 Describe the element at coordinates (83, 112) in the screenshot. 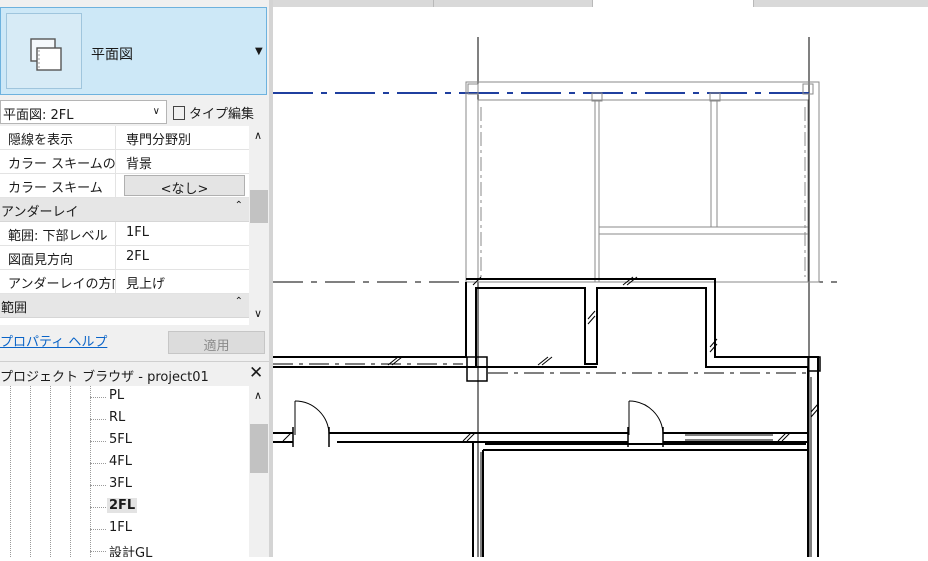

I see `view-selector-dropdown: 平面図: 2FL ∨` at that location.